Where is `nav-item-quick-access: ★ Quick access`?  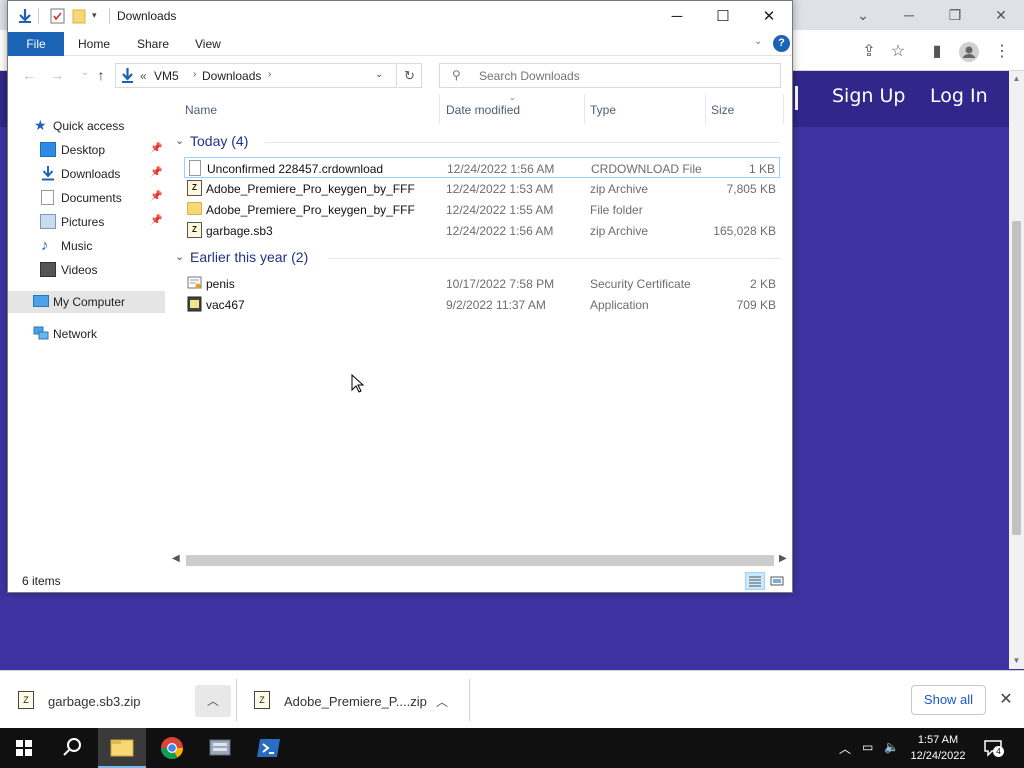
nav-item-quick-access: ★ Quick access is located at coordinates (86, 126).